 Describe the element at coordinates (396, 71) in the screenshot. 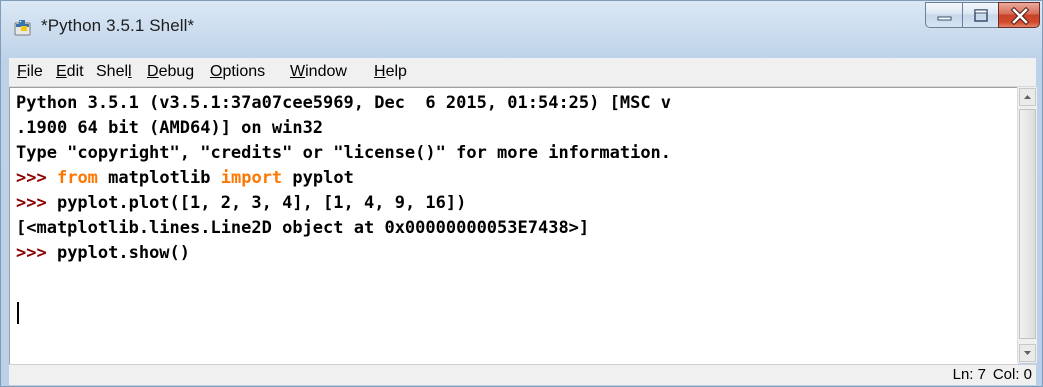

I see `menu-help-rest: elp` at that location.